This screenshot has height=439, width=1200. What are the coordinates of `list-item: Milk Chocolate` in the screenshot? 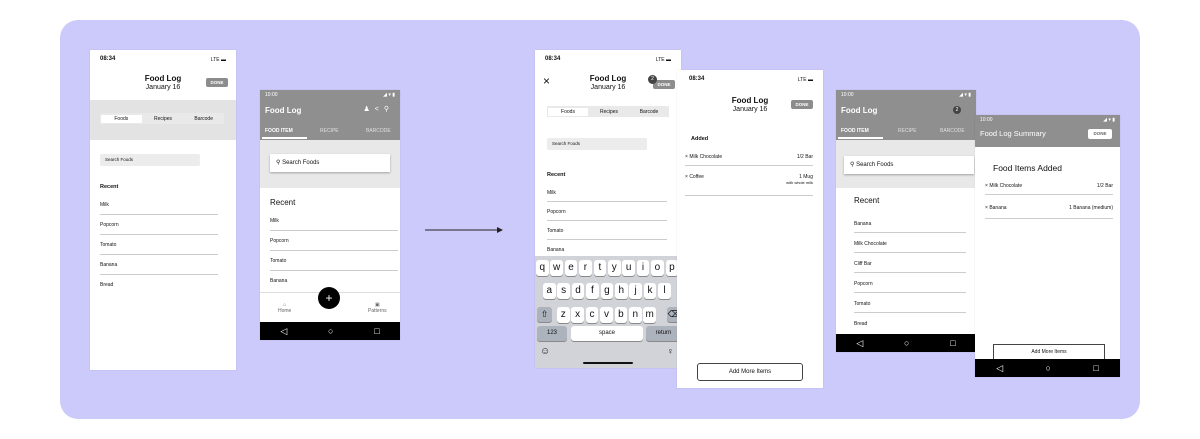 It's located at (910, 247).